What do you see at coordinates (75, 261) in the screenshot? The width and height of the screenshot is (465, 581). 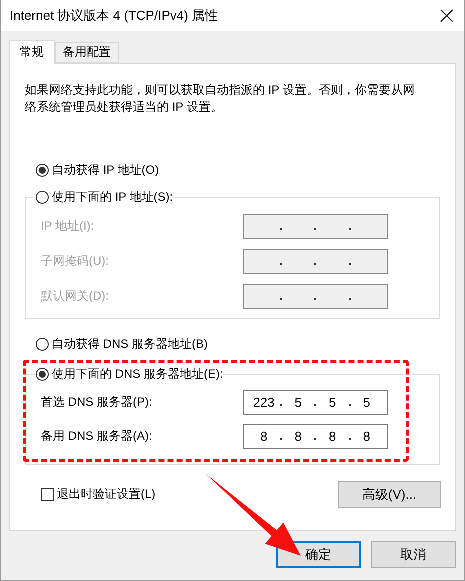 I see `field-label: 子网掩码(U):` at bounding box center [75, 261].